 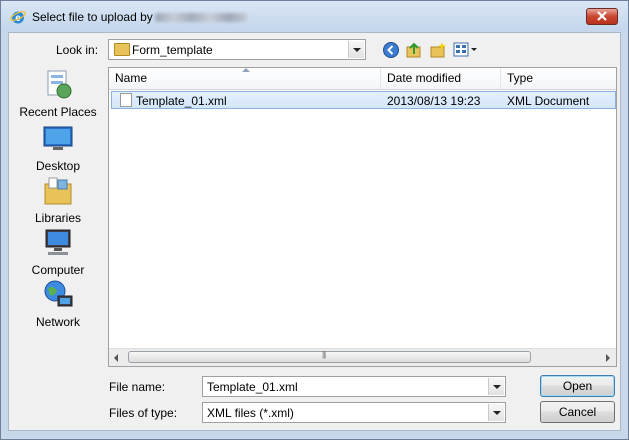 What do you see at coordinates (391, 50) in the screenshot?
I see `back-icon` at bounding box center [391, 50].